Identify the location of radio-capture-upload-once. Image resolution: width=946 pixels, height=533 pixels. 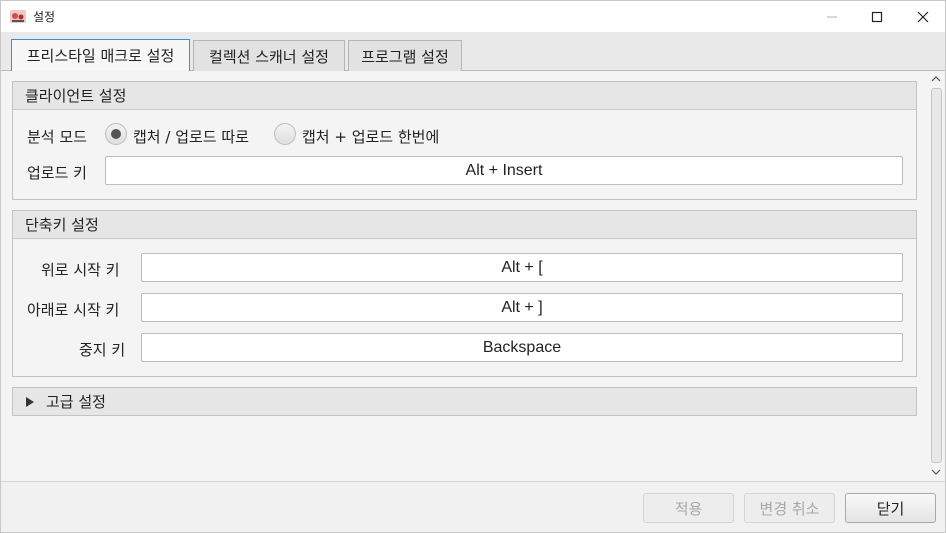
(285, 134).